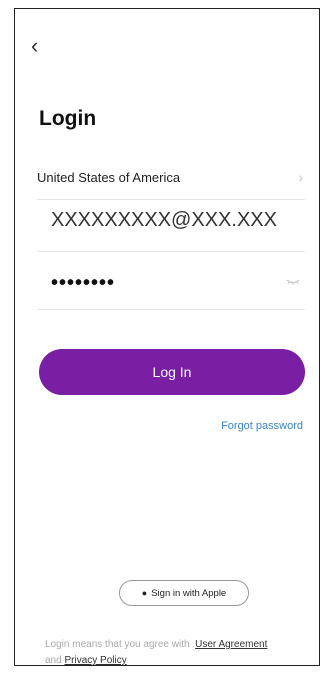 The height and width of the screenshot is (677, 336). Describe the element at coordinates (189, 593) in the screenshot. I see `apple-button-label: Sign in with Apple` at that location.